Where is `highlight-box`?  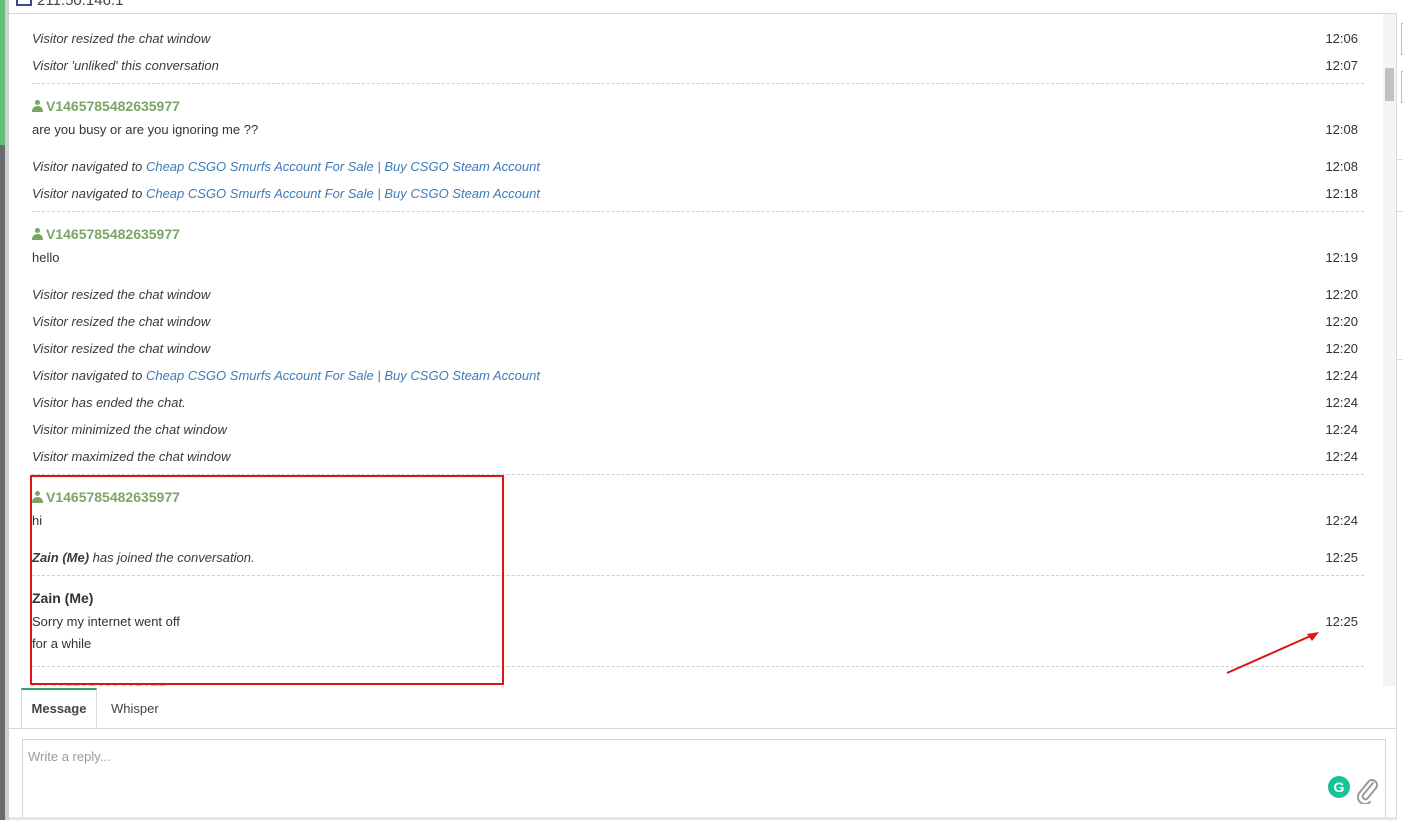
highlight-box is located at coordinates (267, 580).